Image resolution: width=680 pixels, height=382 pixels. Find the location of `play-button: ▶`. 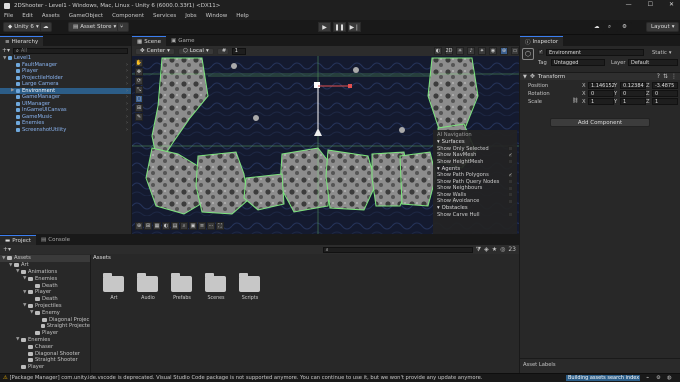

play-button: ▶ is located at coordinates (324, 27).